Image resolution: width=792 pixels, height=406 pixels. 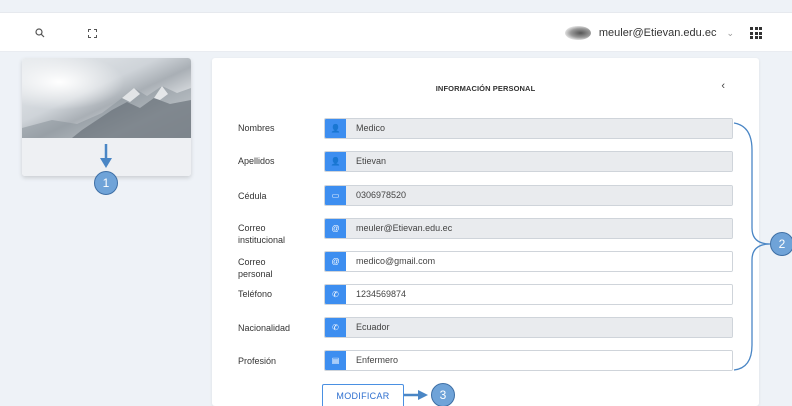 I want to click on annotation-badge-2: 2, so click(x=781, y=244).